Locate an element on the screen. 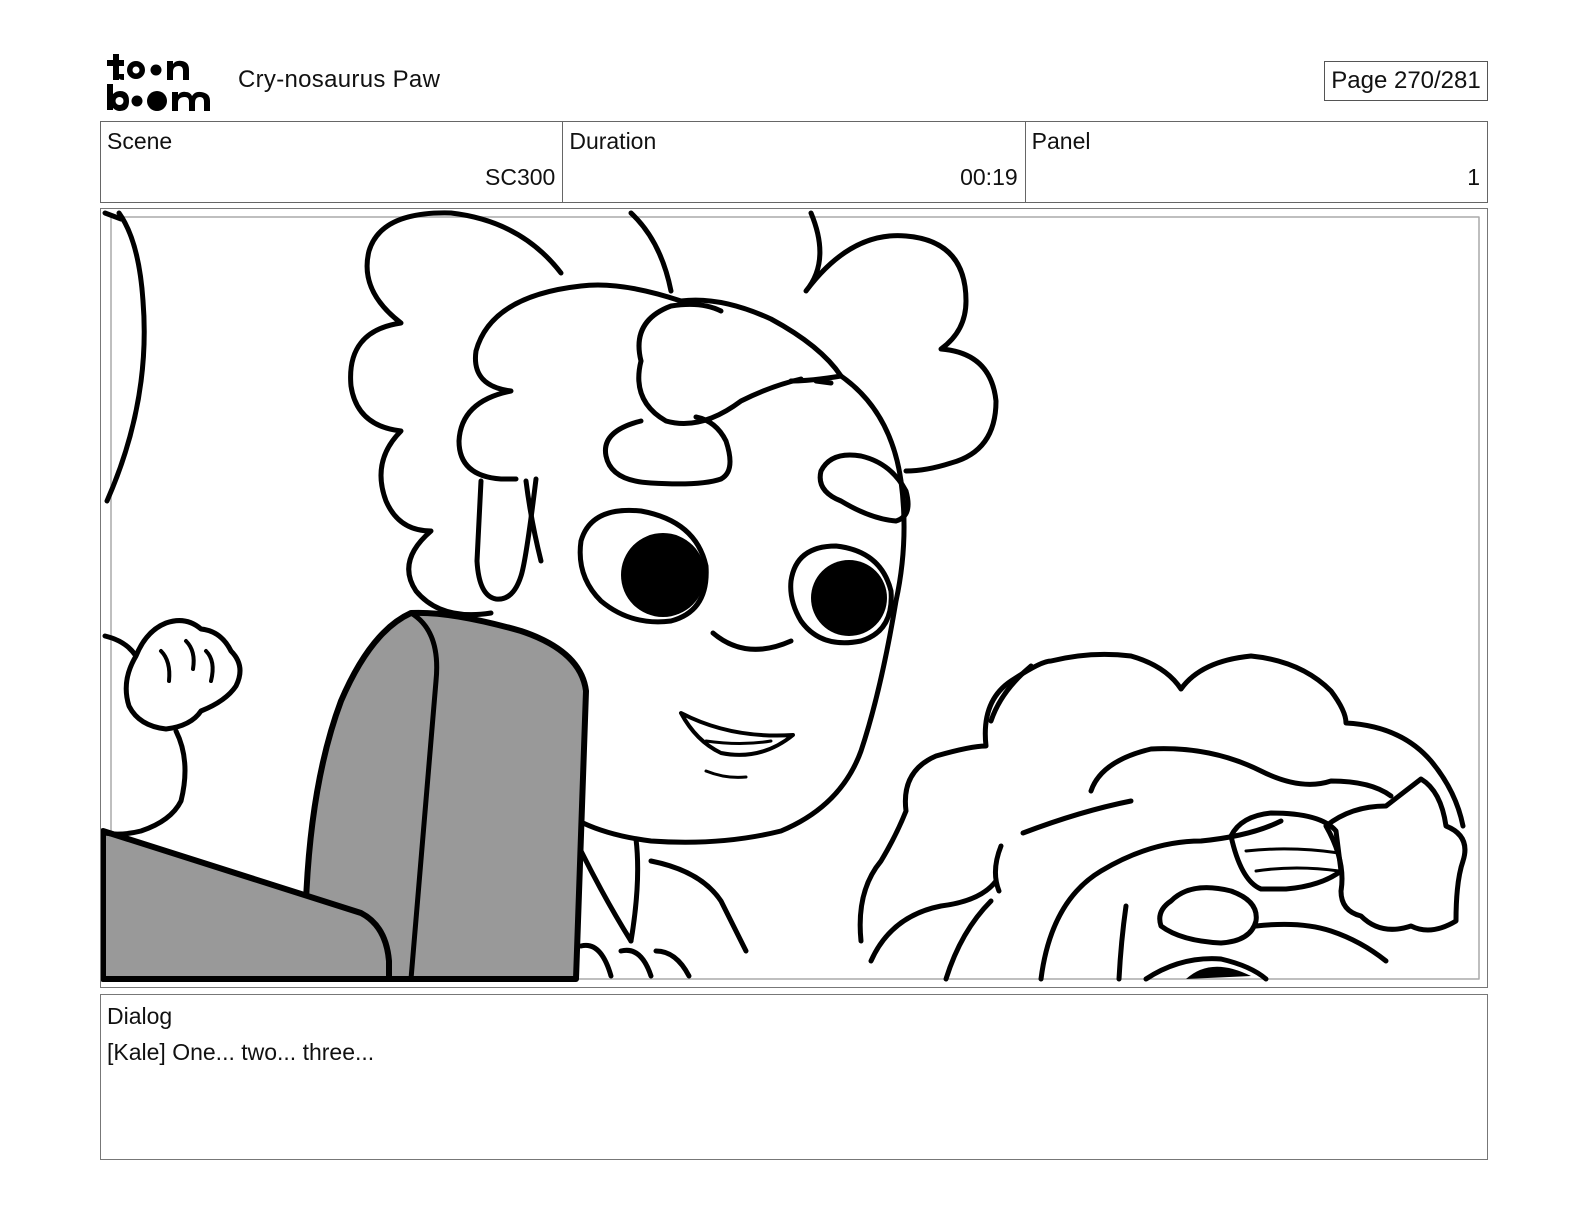 The height and width of the screenshot is (1224, 1584). scene-cell: Scene SC300 is located at coordinates (332, 162).